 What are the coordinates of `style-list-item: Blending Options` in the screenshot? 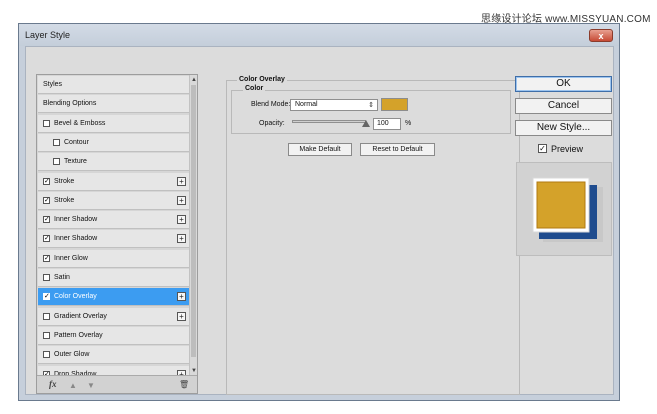 It's located at (114, 104).